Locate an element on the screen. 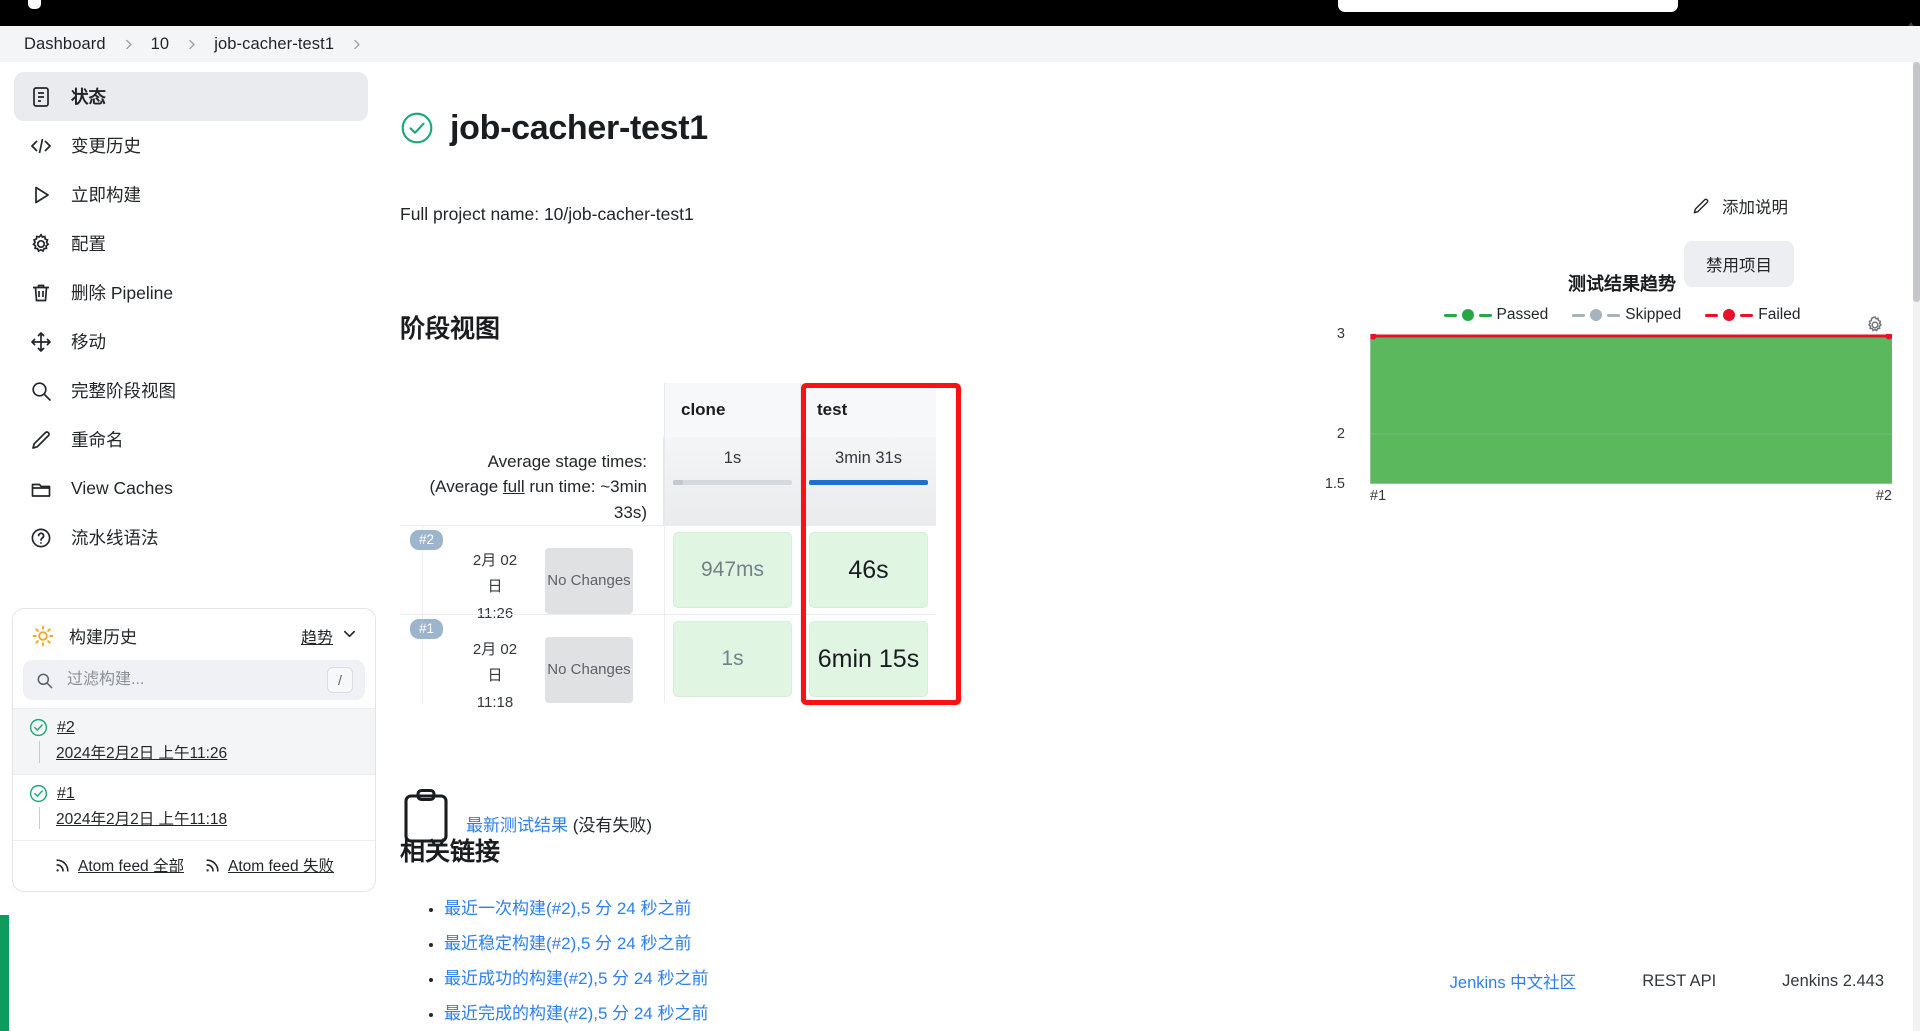  sidebar-item-build-now: 立即构建 is located at coordinates (191, 194).